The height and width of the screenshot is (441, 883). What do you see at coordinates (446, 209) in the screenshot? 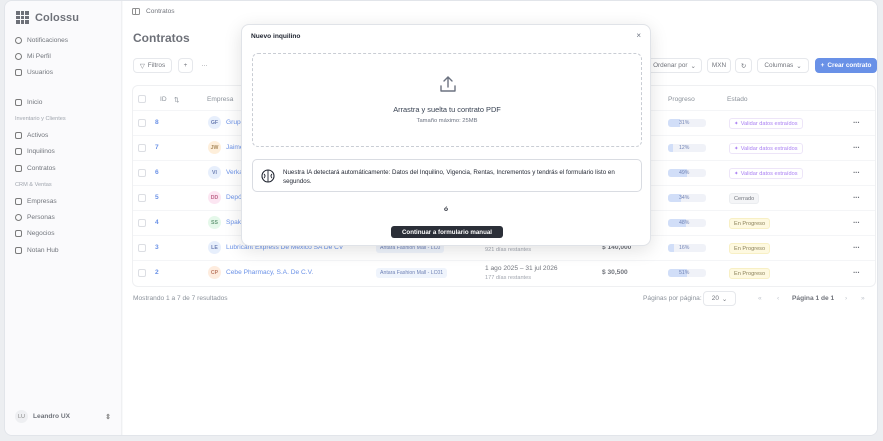
I see `or-separator: ó` at bounding box center [446, 209].